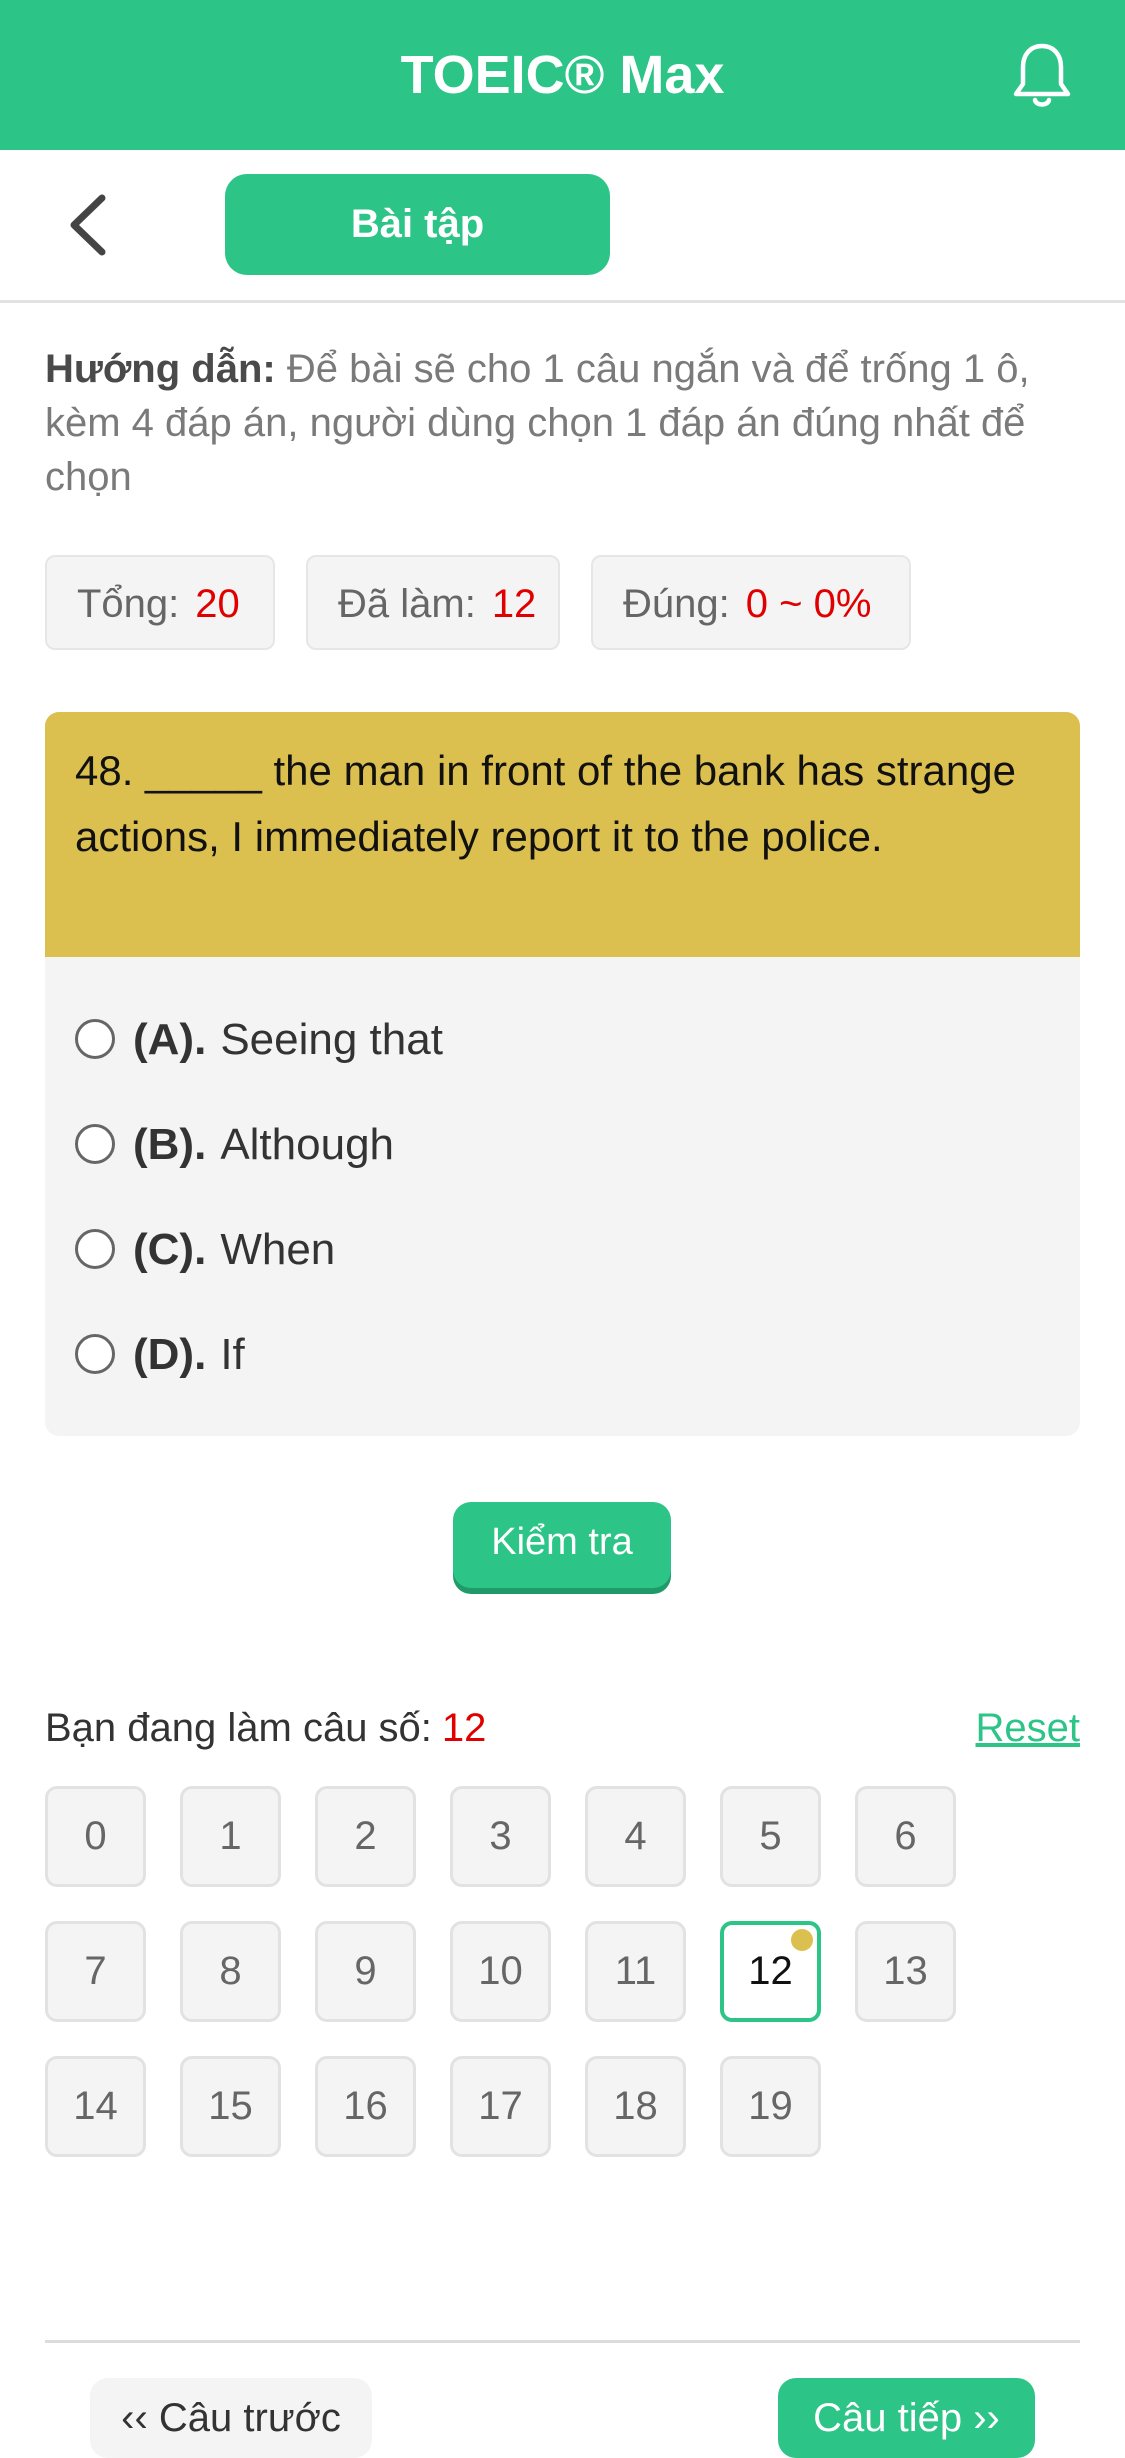  What do you see at coordinates (170, 1144) in the screenshot?
I see `option-letter: (B).` at bounding box center [170, 1144].